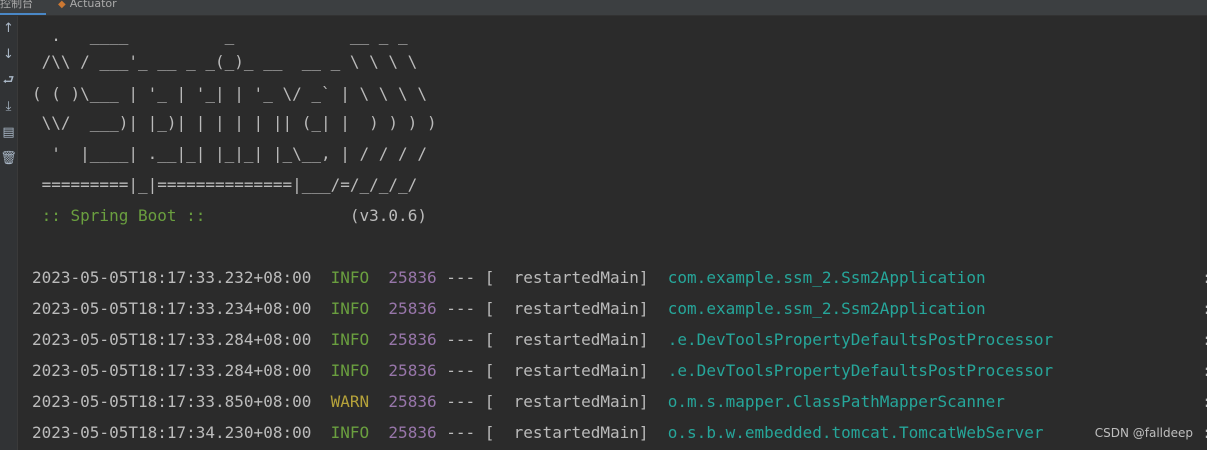 The image size is (1207, 450). What do you see at coordinates (8, 55) in the screenshot?
I see `arrow-down-icon: ↓` at bounding box center [8, 55].